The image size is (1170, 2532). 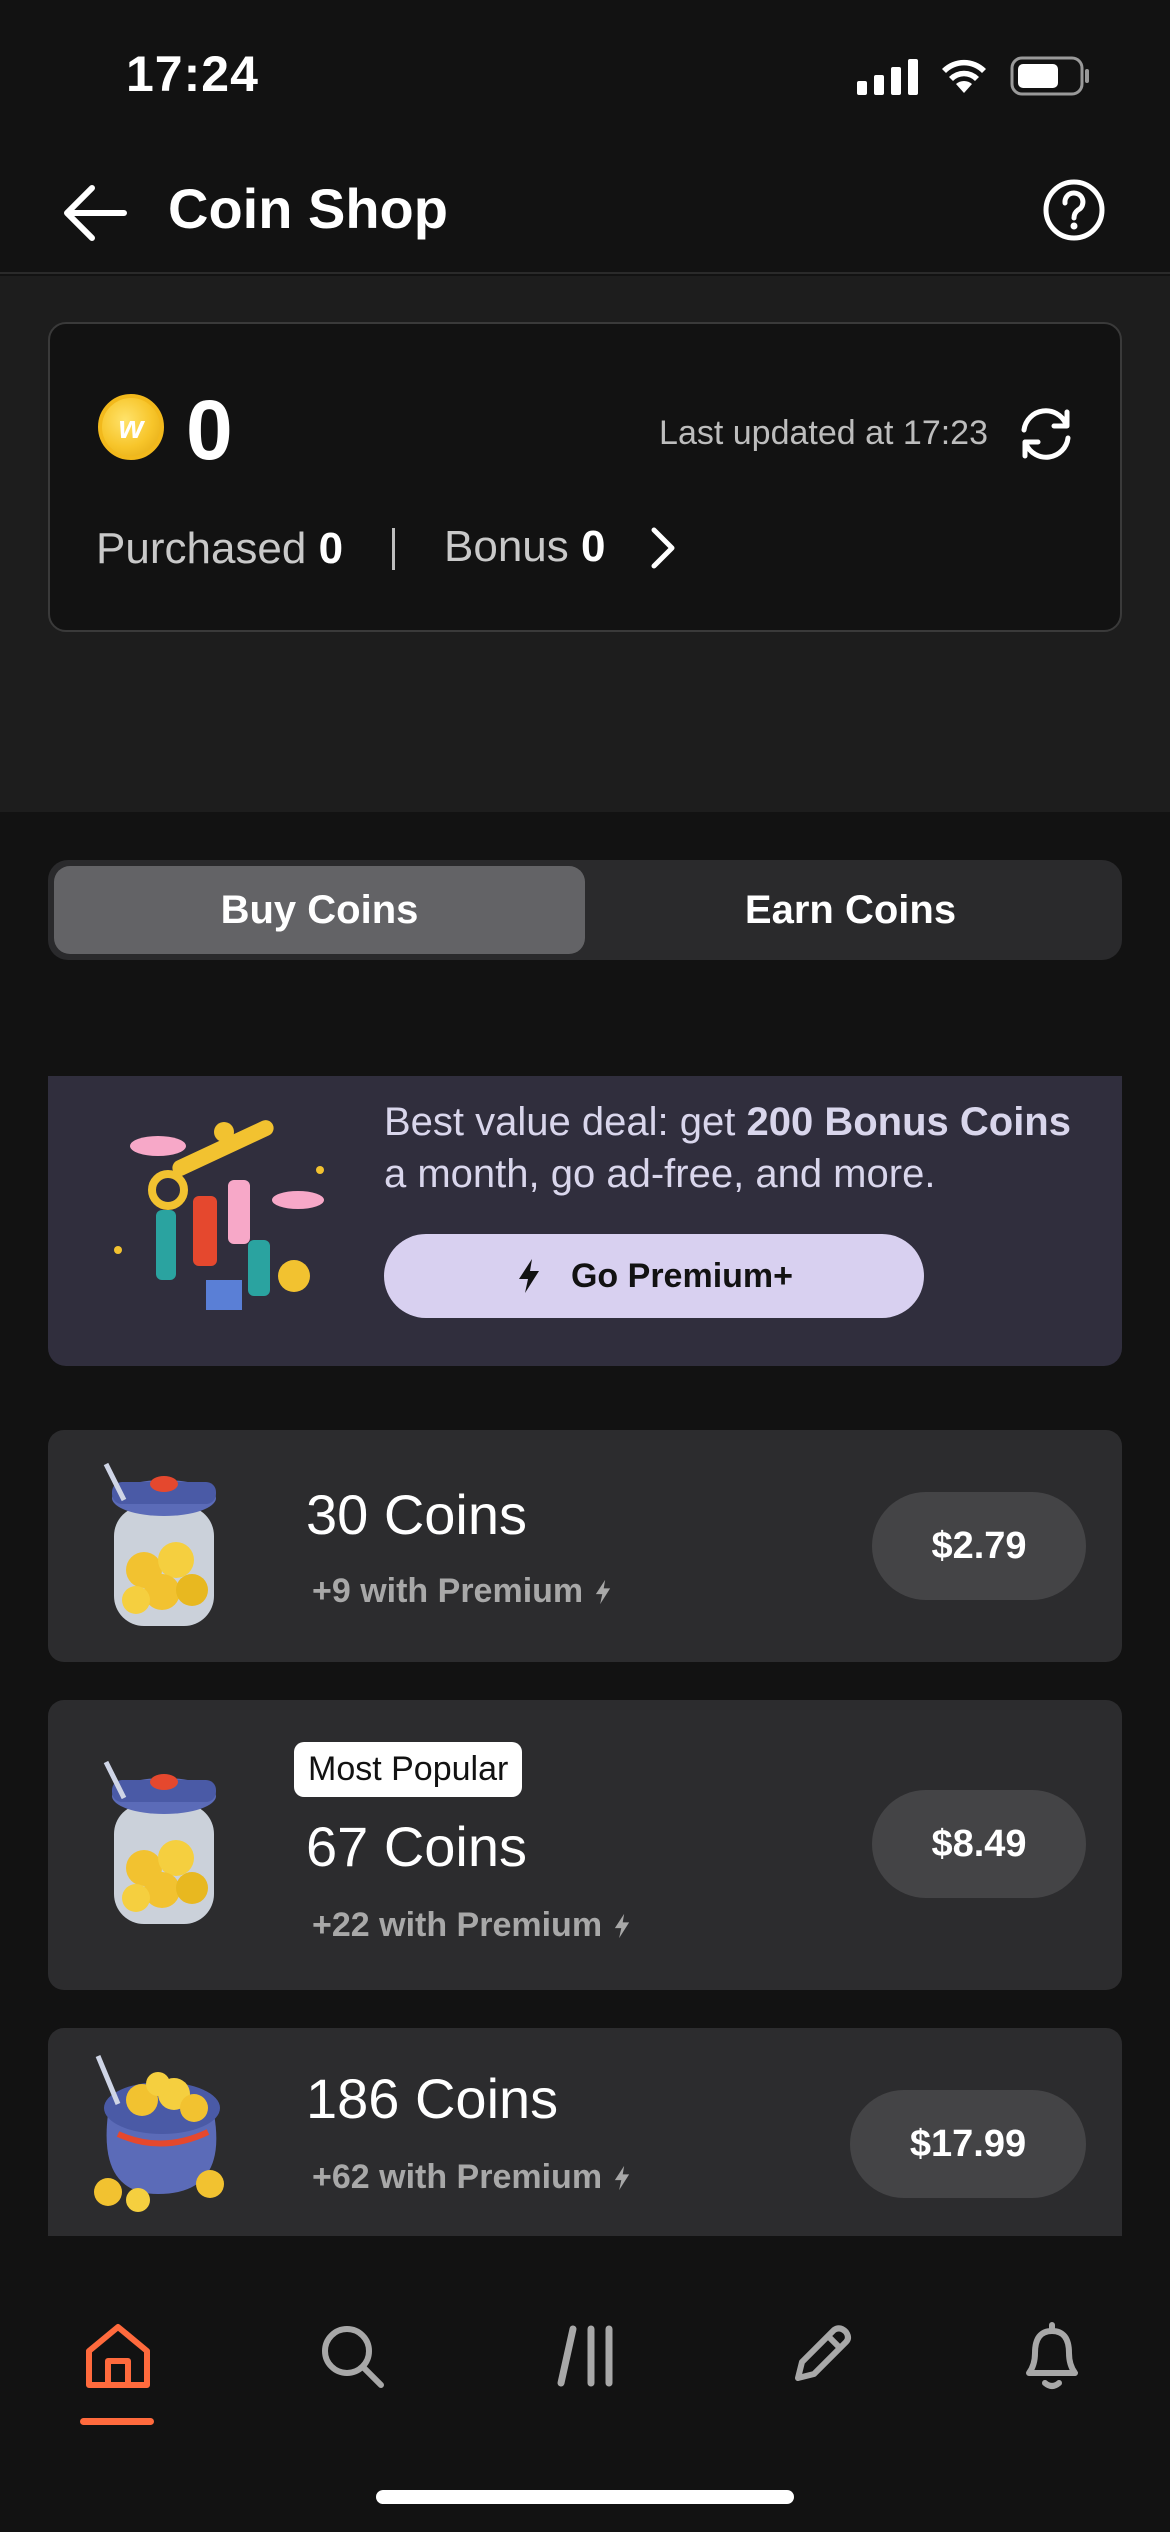 I want to click on package-premium-bonus: +9 with Premium, so click(x=462, y=1591).